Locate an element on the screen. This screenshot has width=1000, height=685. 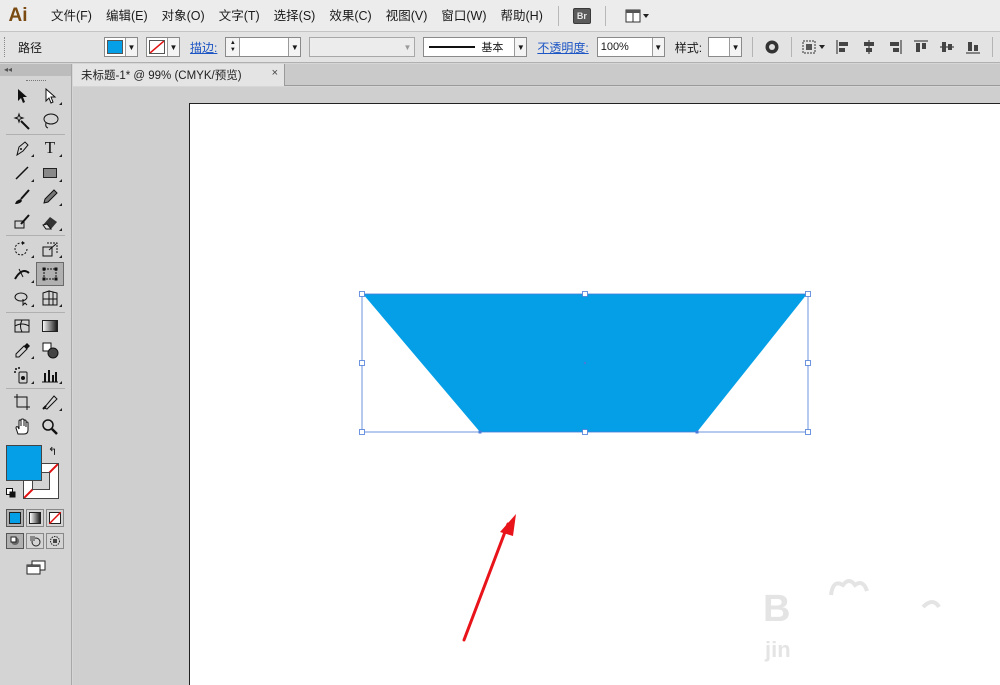
handle-top-left is located at coordinates (362, 294).